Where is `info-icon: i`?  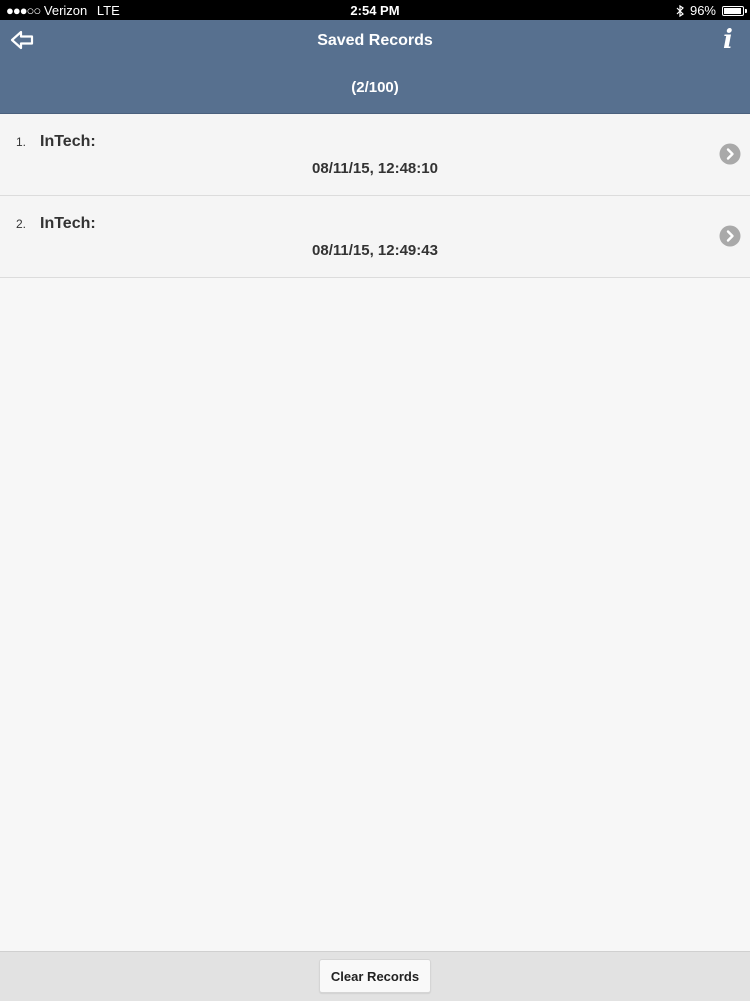 info-icon: i is located at coordinates (728, 40).